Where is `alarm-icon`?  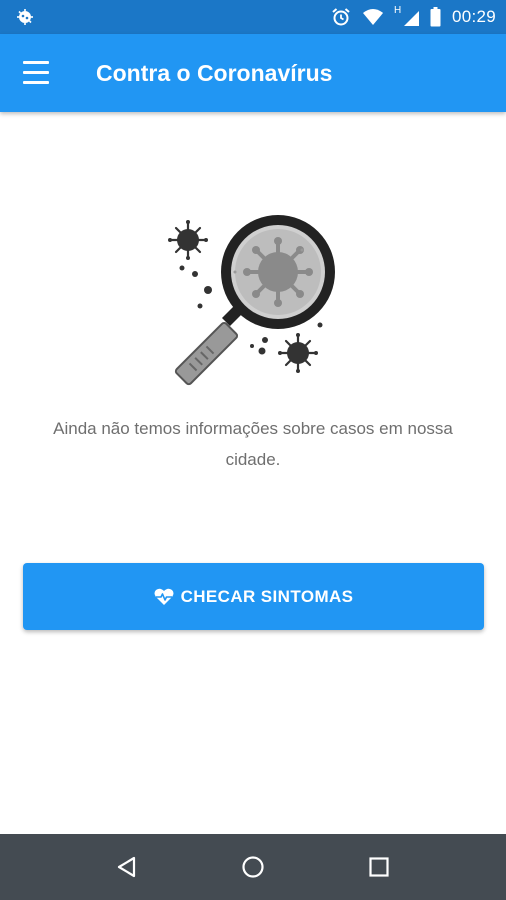
alarm-icon is located at coordinates (341, 17).